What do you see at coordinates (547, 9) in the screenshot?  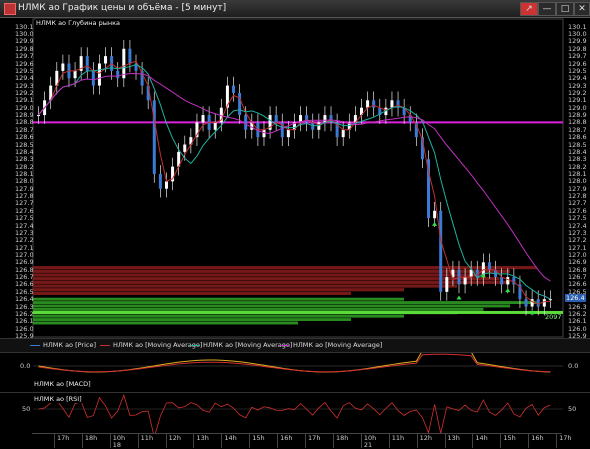 I see `minimize-button: —` at bounding box center [547, 9].